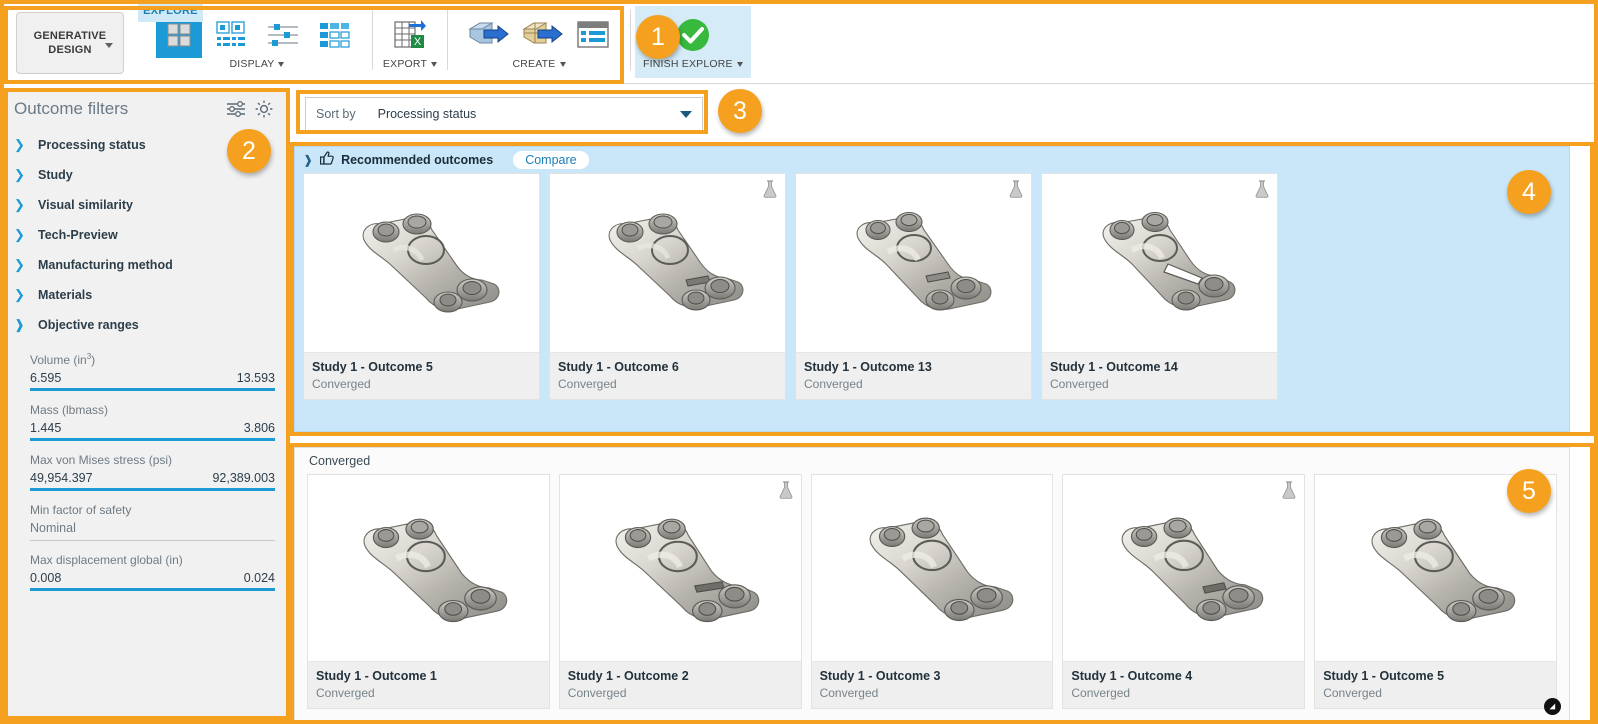 The image size is (1598, 724). Describe the element at coordinates (1529, 192) in the screenshot. I see `annotation-badge-4: 4` at that location.